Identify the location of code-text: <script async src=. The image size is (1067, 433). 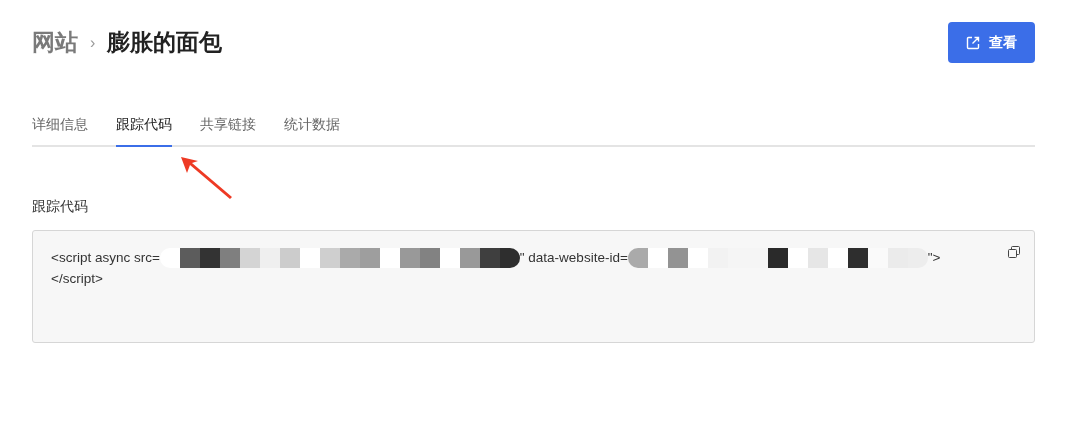
(105, 258).